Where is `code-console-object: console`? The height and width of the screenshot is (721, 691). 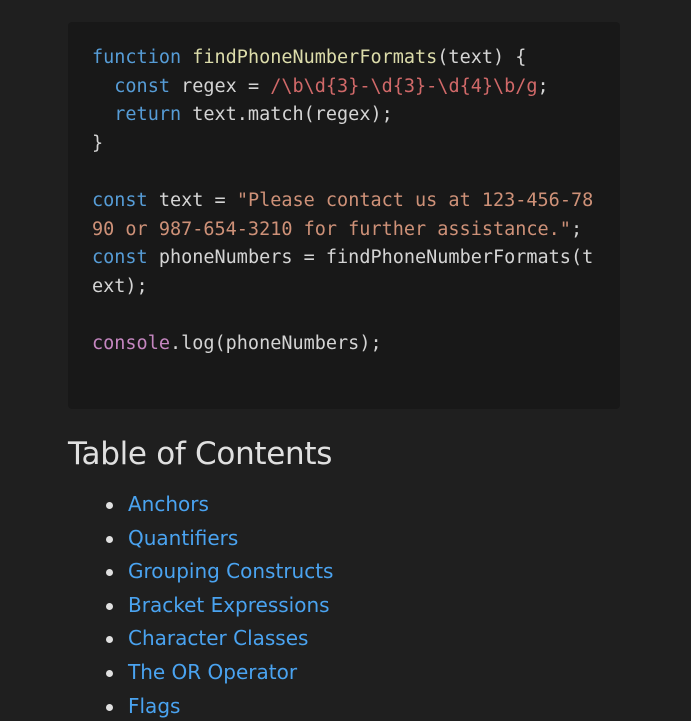
code-console-object: console is located at coordinates (131, 343).